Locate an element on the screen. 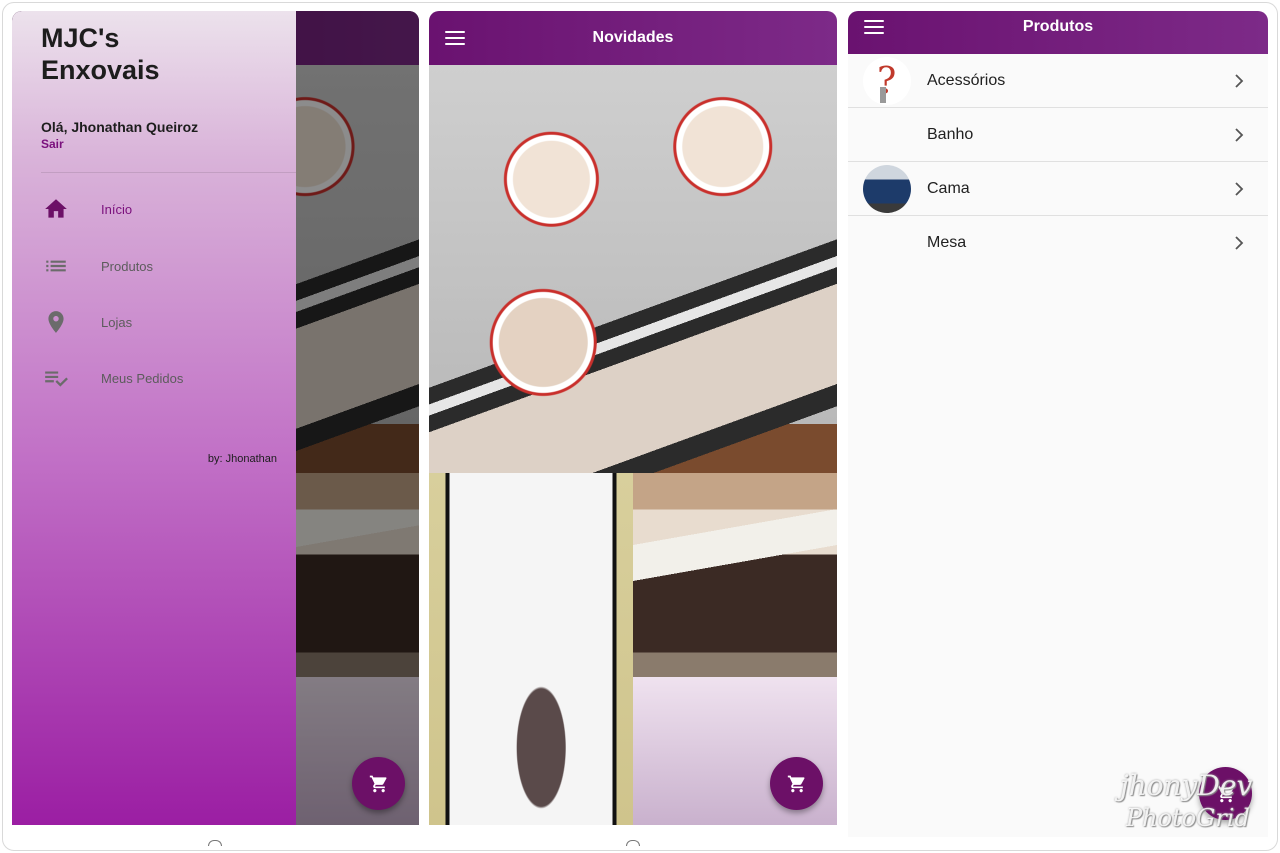  category-label: Acessórios is located at coordinates (966, 80).